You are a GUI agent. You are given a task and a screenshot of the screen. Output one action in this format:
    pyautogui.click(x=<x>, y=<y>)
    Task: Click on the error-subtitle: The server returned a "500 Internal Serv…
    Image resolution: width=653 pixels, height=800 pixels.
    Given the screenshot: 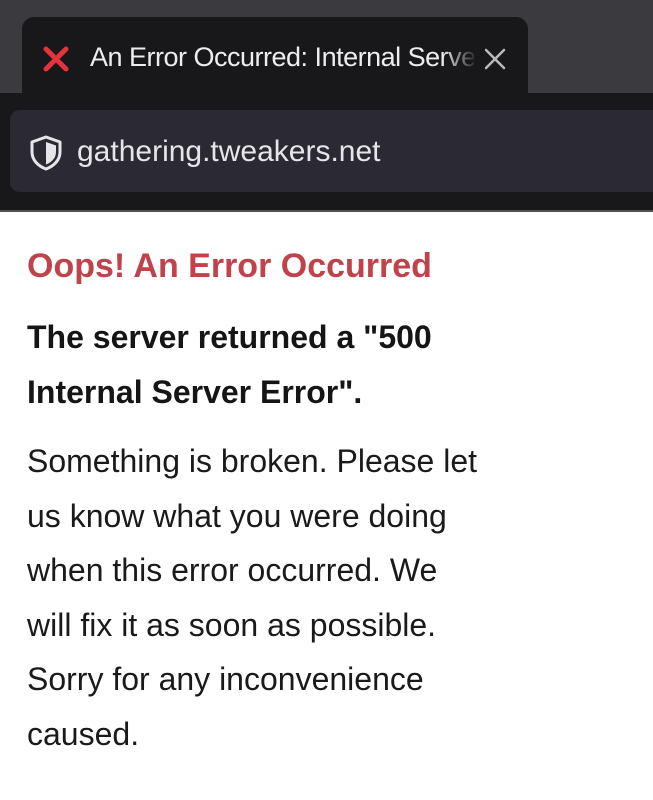 What is the action you would take?
    pyautogui.click(x=322, y=365)
    